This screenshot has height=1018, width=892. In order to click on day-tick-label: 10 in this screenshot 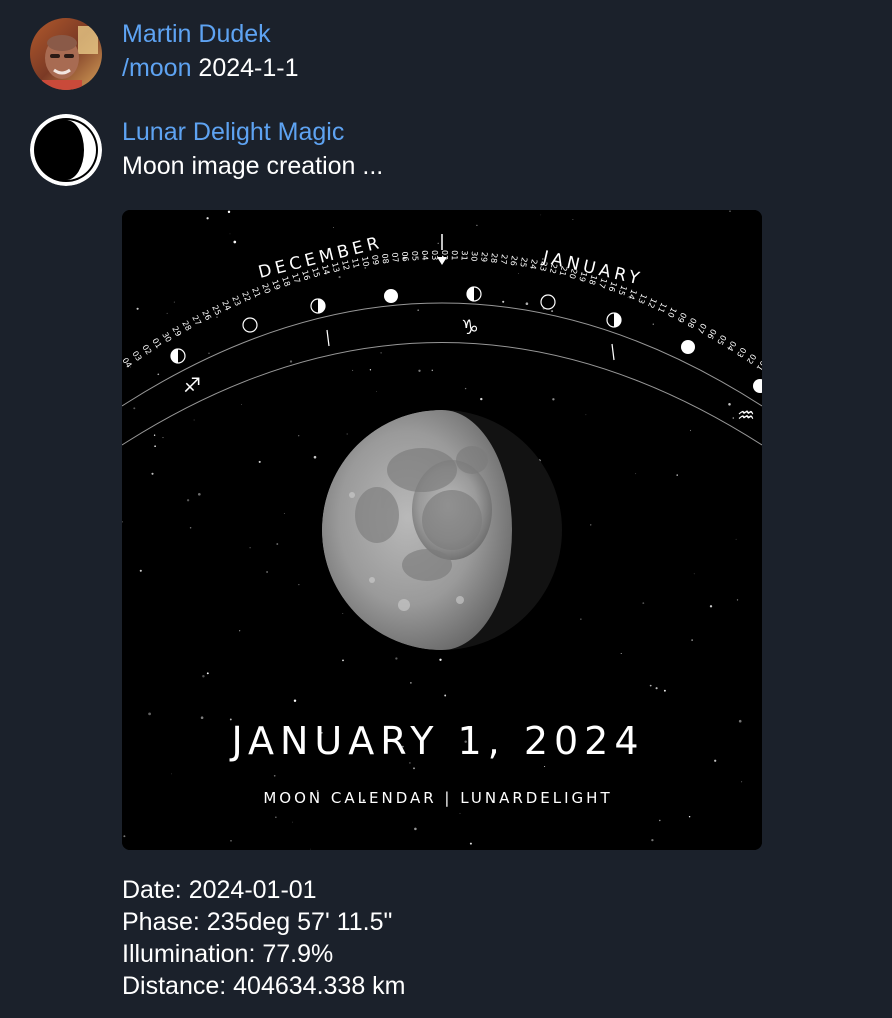, I will do `click(365, 262)`.